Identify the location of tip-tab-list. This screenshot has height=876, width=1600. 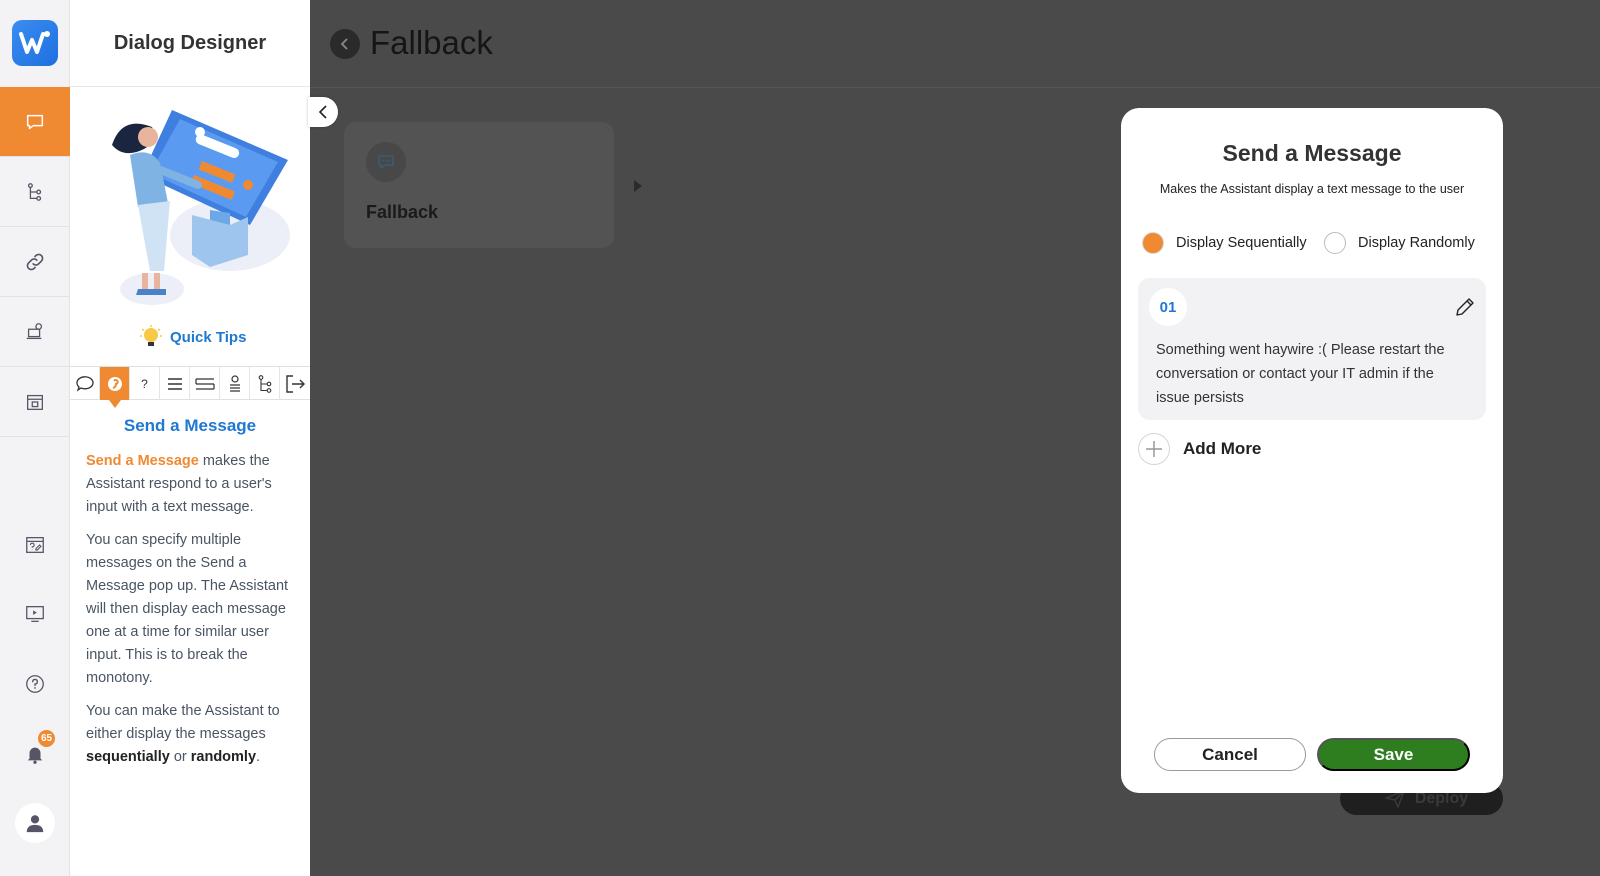
(175, 383).